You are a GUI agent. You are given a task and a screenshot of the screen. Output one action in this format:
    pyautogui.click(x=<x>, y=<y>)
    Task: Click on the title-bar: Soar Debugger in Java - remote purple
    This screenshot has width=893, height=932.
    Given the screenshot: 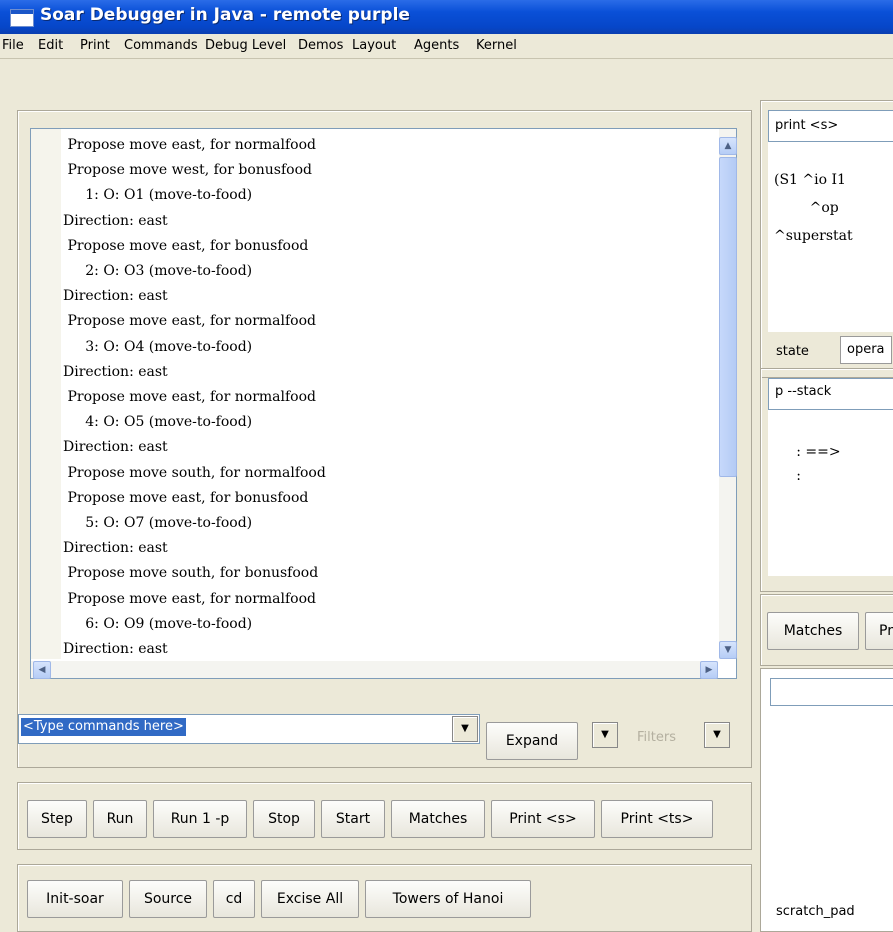 What is the action you would take?
    pyautogui.click(x=446, y=17)
    